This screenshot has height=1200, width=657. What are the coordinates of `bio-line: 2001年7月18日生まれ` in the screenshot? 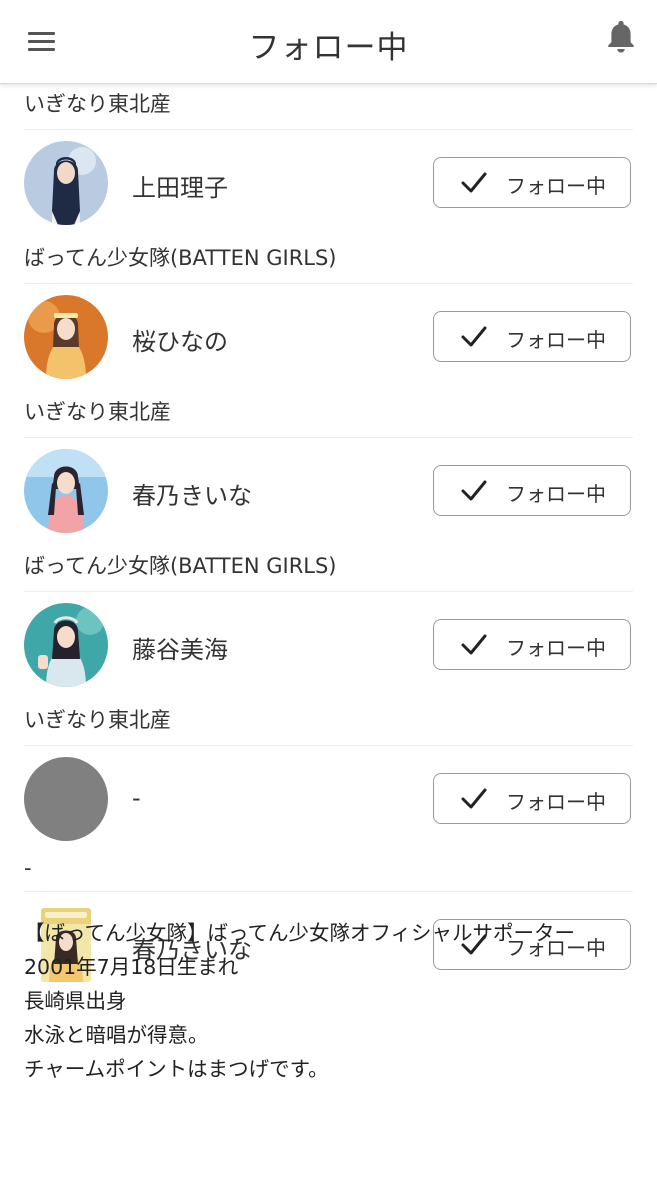 It's located at (131, 967).